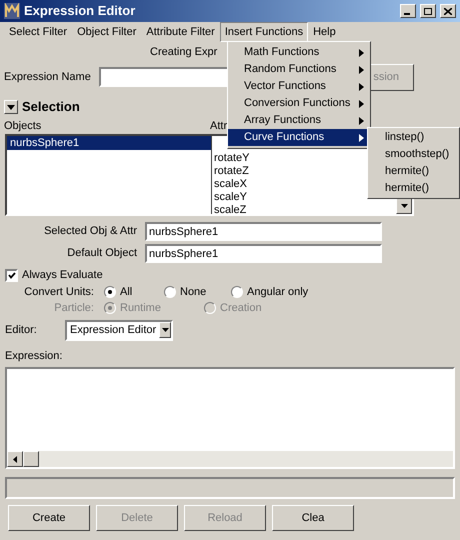 This screenshot has height=540, width=460. Describe the element at coordinates (299, 86) in the screenshot. I see `menu-item: Vector Functions` at that location.